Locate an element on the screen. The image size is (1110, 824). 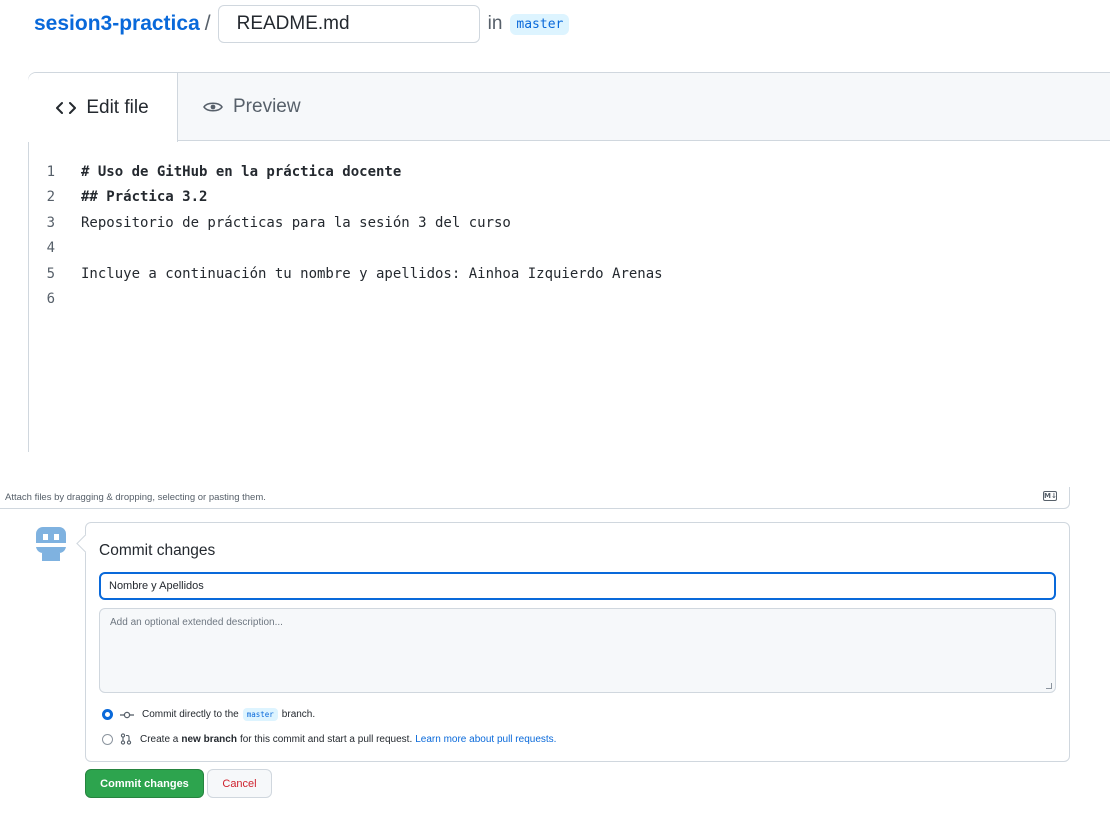
option-direct-suffix: branch. is located at coordinates (298, 714).